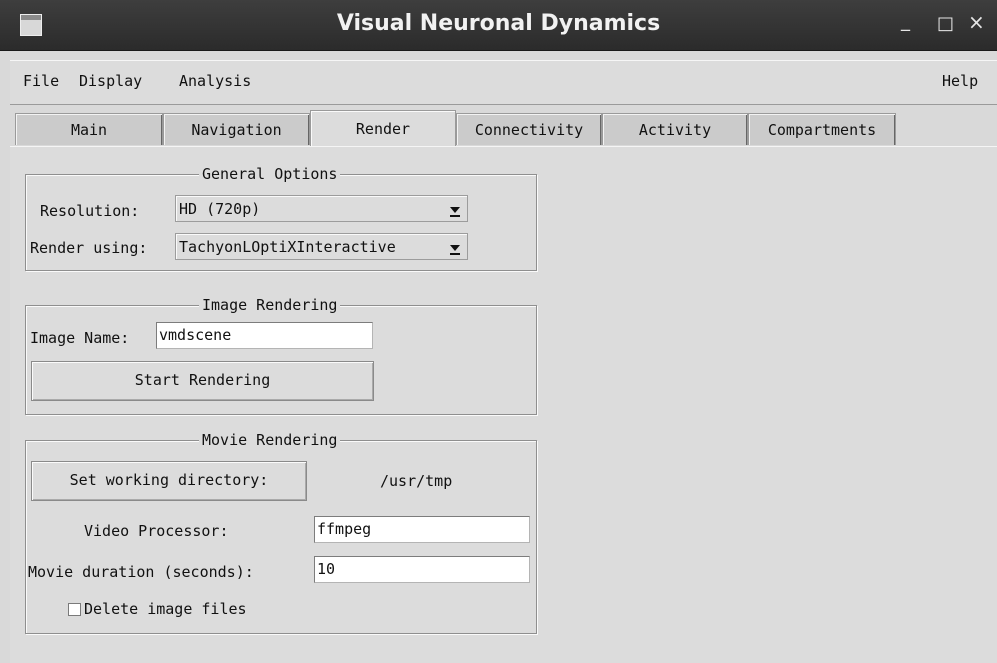 This screenshot has height=663, width=997. I want to click on menu-display: Display, so click(110, 81).